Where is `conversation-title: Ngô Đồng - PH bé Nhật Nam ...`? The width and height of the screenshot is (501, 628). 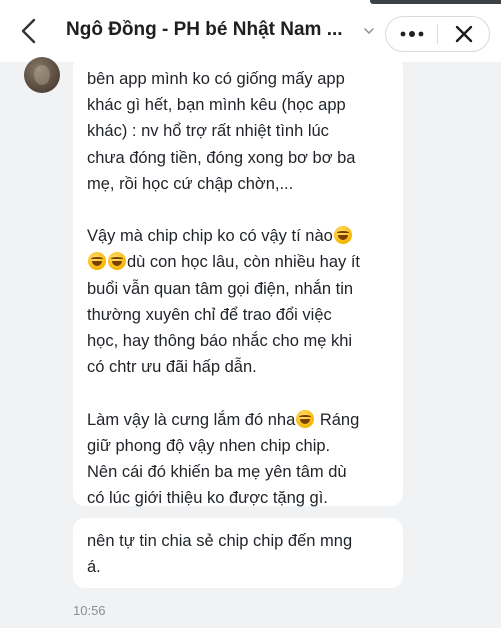
conversation-title: Ngô Đồng - PH bé Nhật Nam ... is located at coordinates (212, 30).